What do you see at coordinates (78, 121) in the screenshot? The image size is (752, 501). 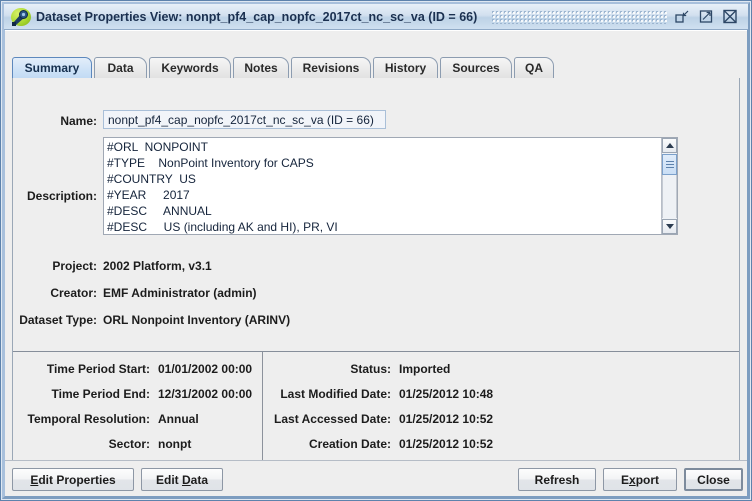 I see `name-label: Name:` at bounding box center [78, 121].